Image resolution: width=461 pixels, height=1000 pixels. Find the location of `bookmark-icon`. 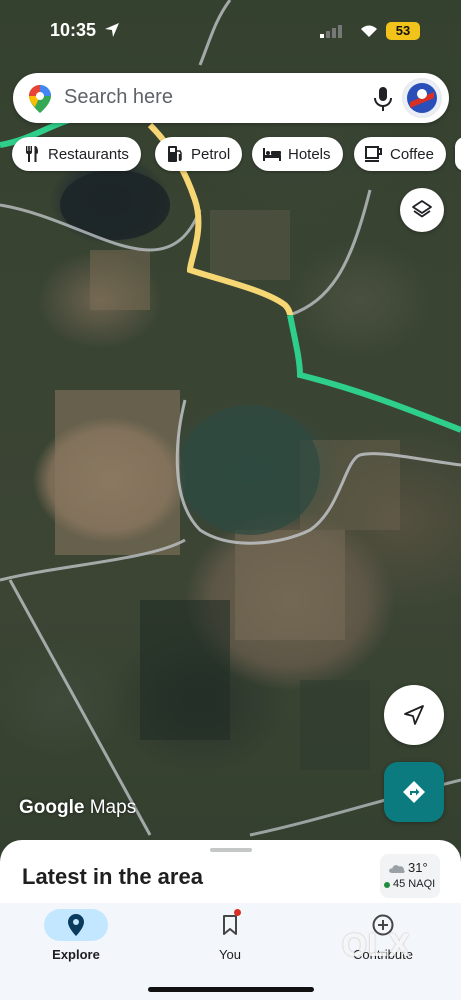

bookmark-icon is located at coordinates (230, 925).